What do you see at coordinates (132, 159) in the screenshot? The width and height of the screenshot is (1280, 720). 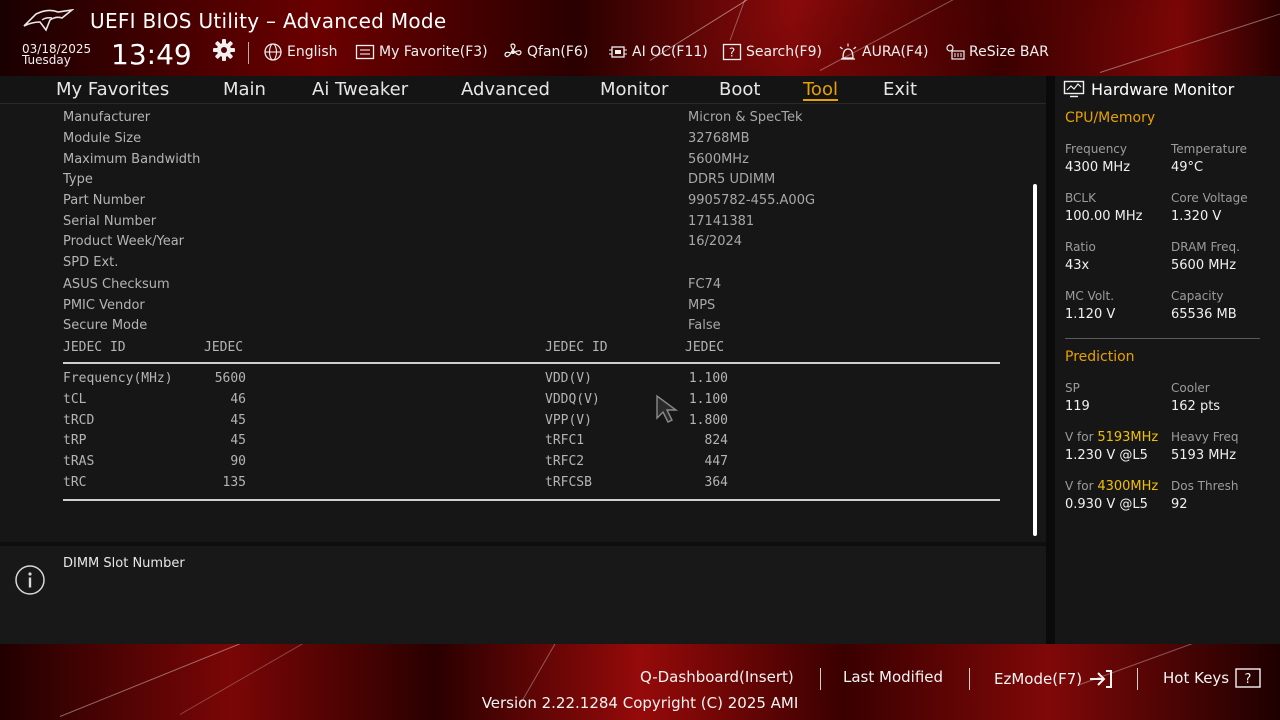 I see `spd-label-max-bandwidth: Maximum Bandwidth` at bounding box center [132, 159].